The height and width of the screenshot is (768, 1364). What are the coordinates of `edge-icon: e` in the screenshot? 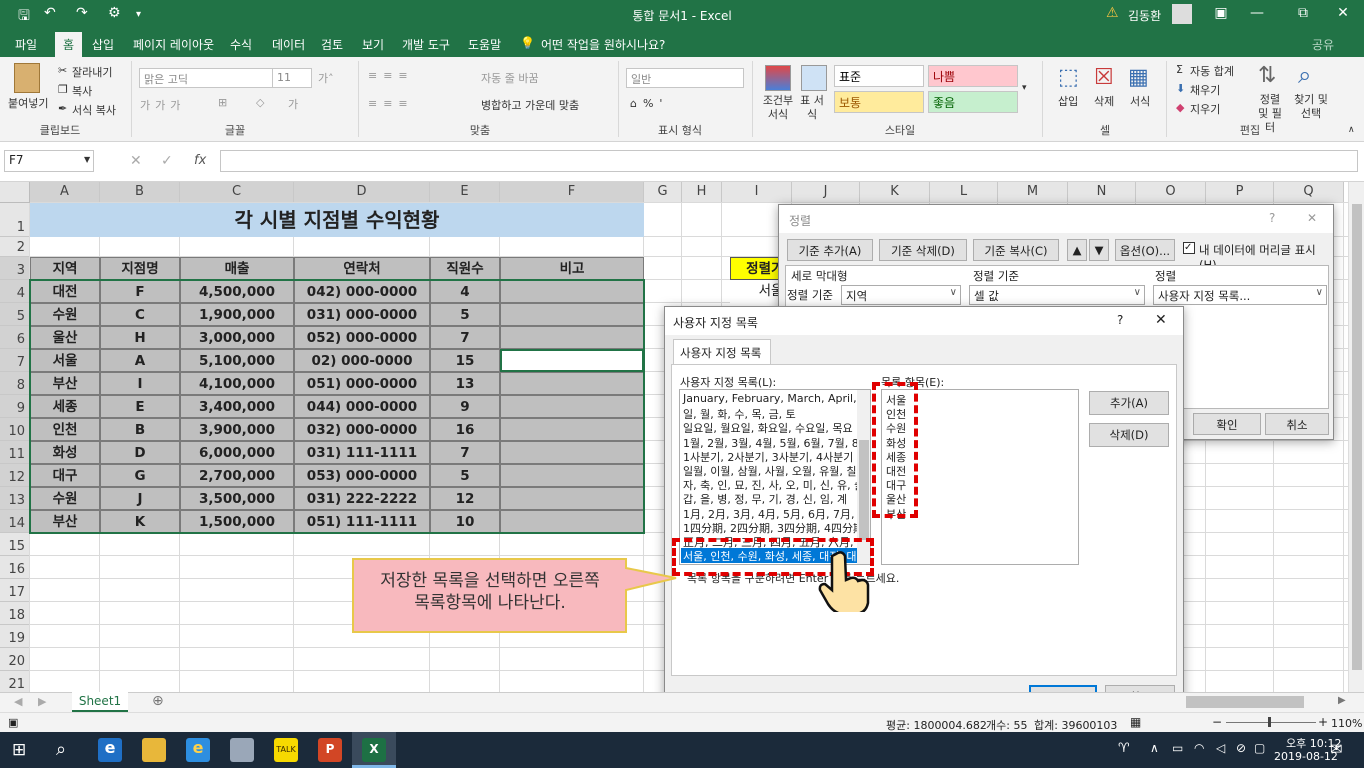 It's located at (110, 750).